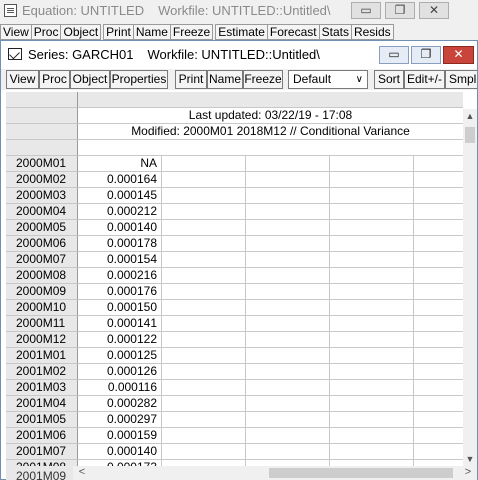 The height and width of the screenshot is (480, 478). What do you see at coordinates (372, 32) in the screenshot?
I see `eq-resids-button: Resids` at bounding box center [372, 32].